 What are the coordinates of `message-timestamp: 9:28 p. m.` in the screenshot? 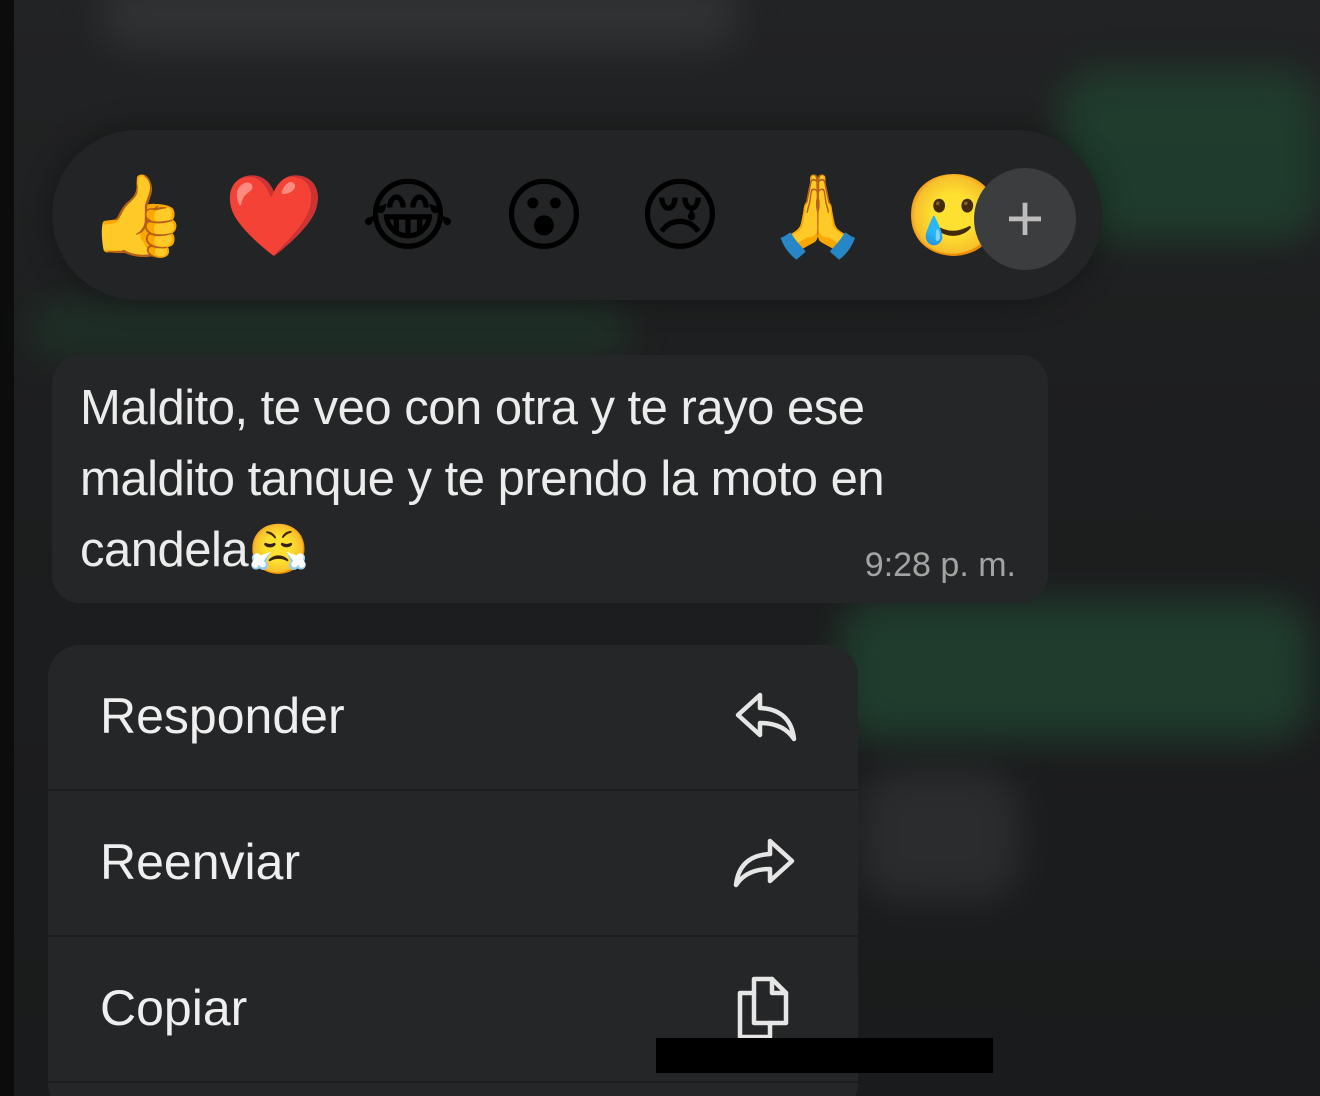 It's located at (940, 565).